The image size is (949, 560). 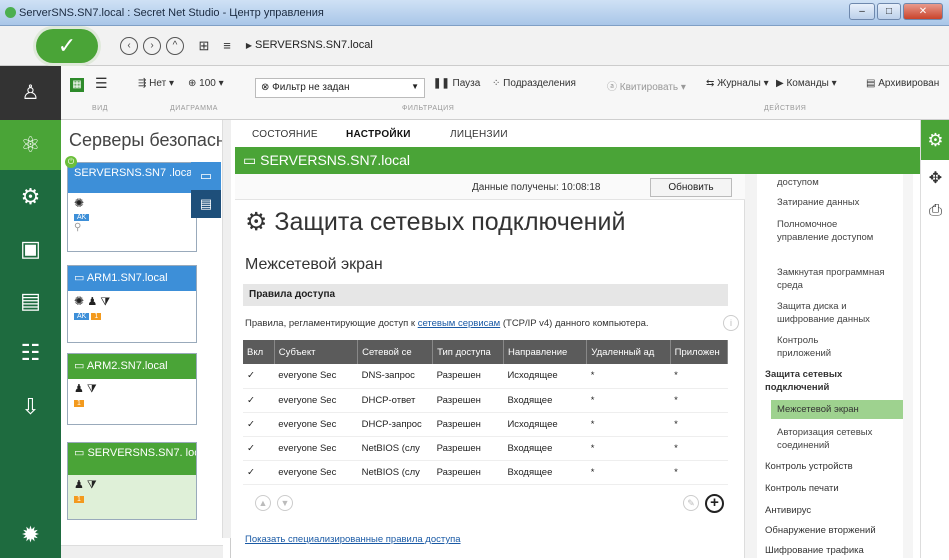 I want to click on chip-icon: ✺, so click(x=79, y=203).